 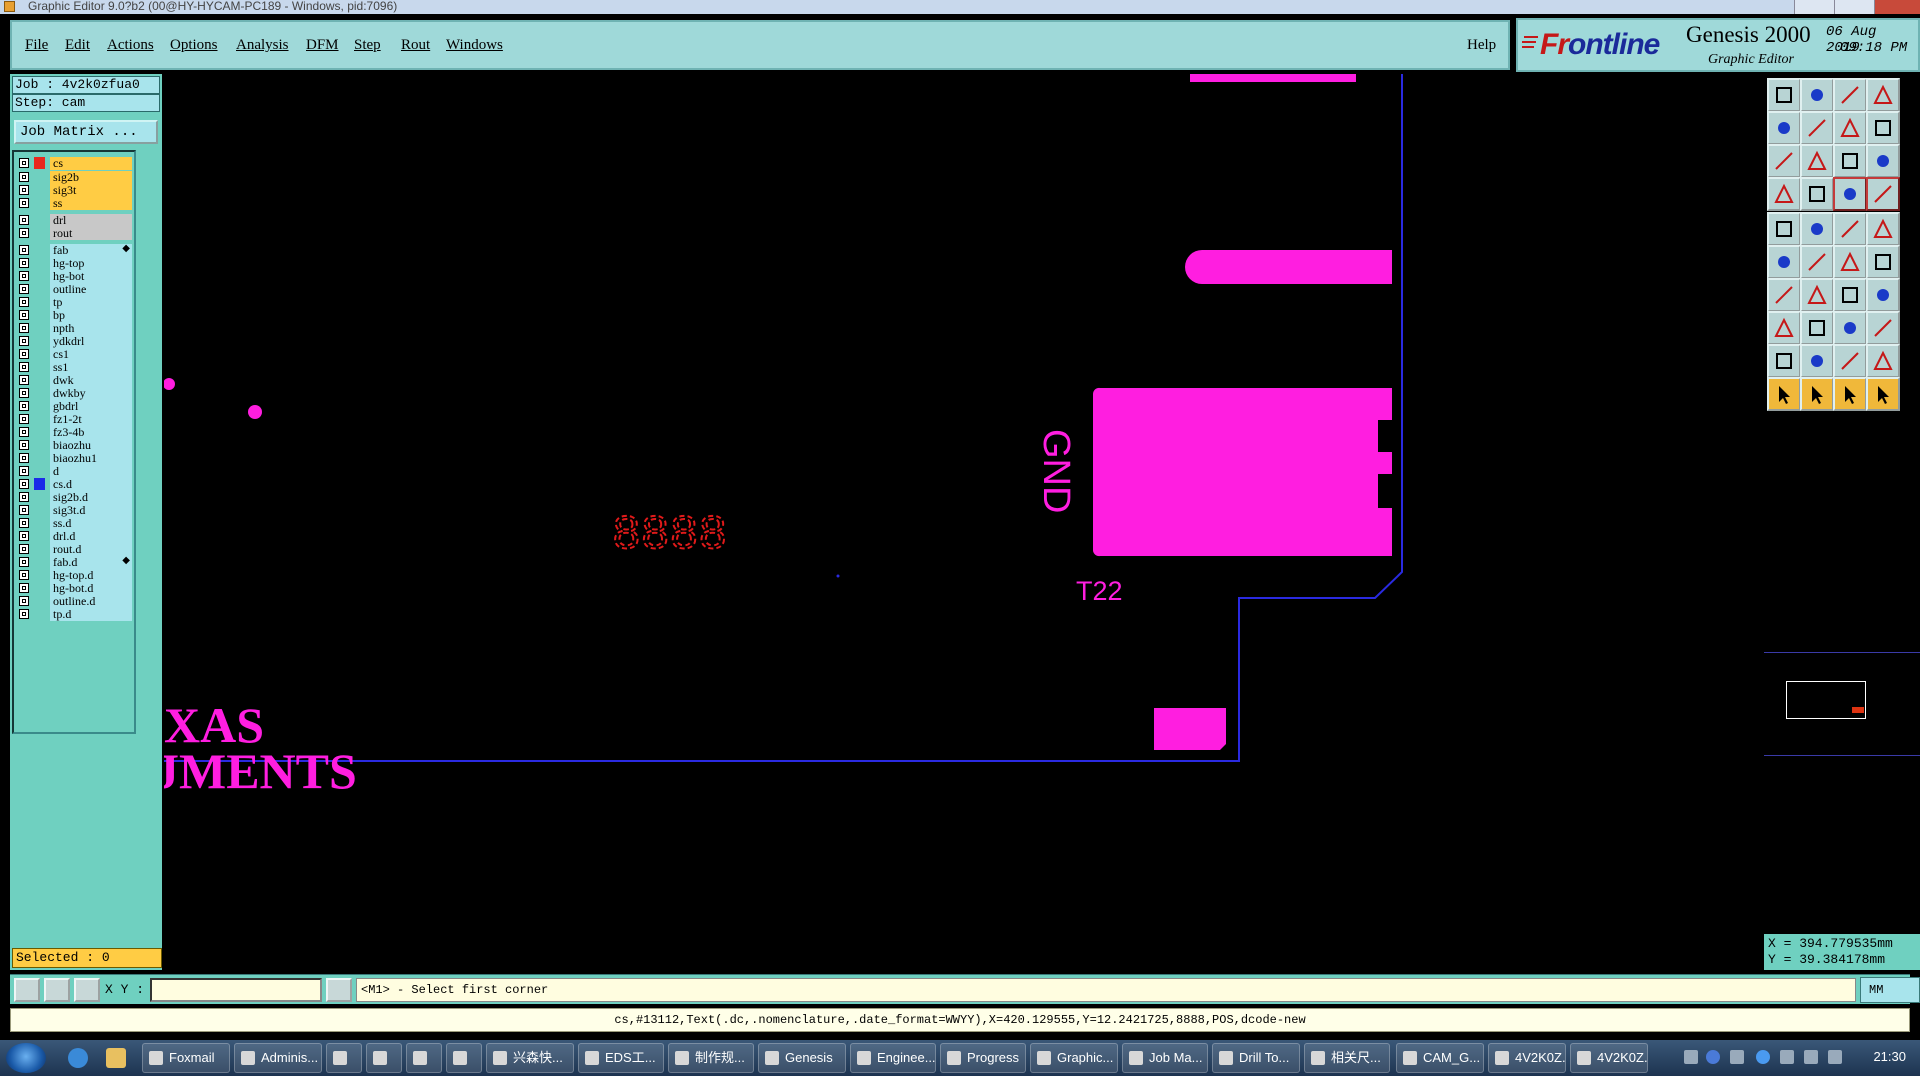 What do you see at coordinates (1883, 229) in the screenshot?
I see `pad-icon` at bounding box center [1883, 229].